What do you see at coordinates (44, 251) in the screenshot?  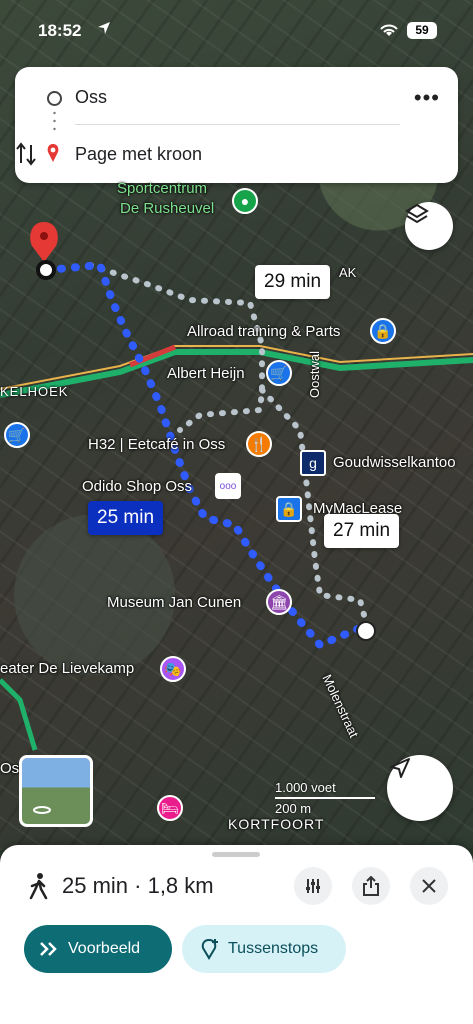 I see `destination-pin-icon` at bounding box center [44, 251].